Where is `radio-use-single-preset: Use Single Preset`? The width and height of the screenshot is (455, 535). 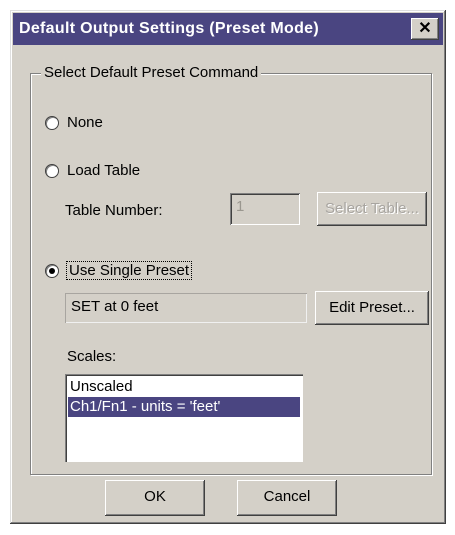 radio-use-single-preset: Use Single Preset is located at coordinates (119, 270).